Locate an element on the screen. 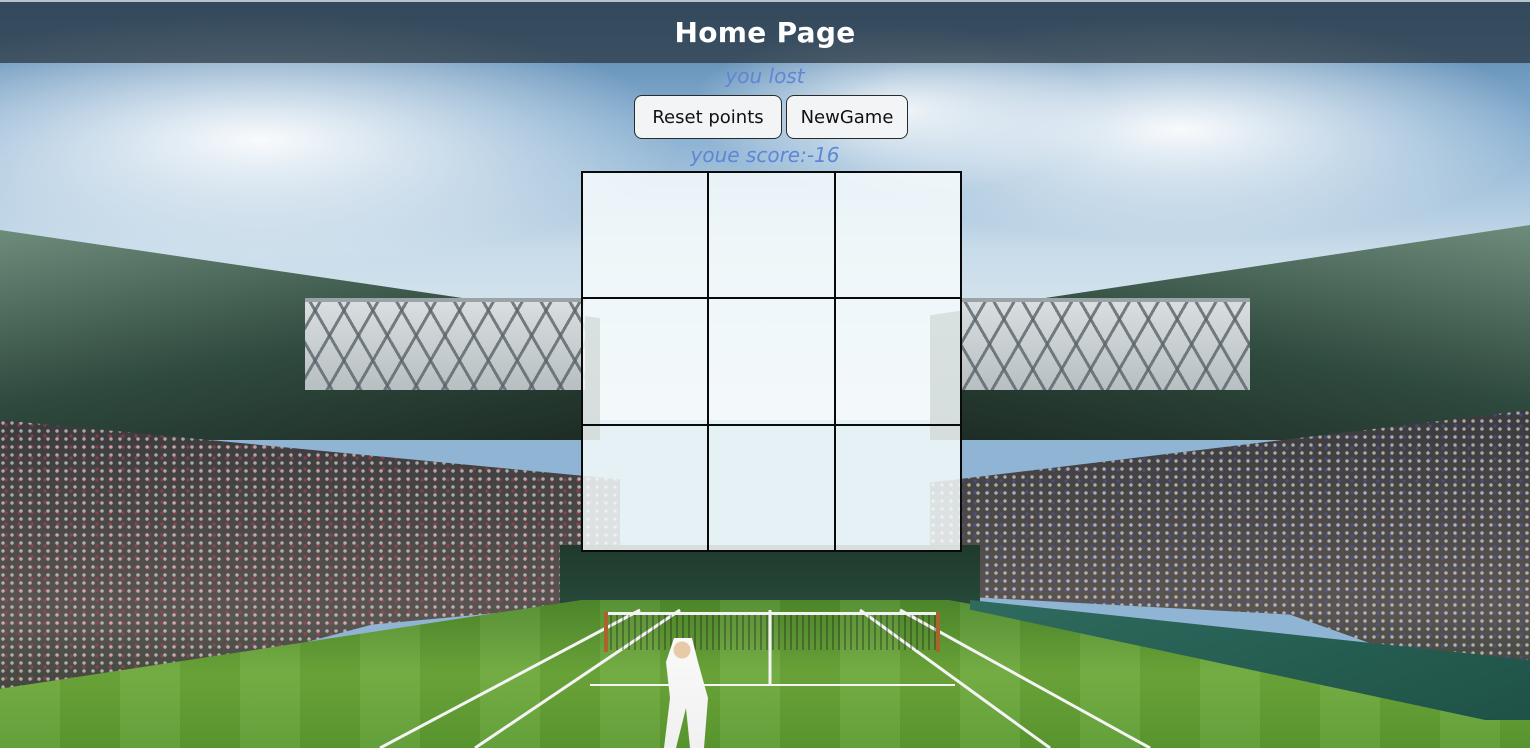 The width and height of the screenshot is (1530, 748). page-title: Home Page is located at coordinates (765, 32).